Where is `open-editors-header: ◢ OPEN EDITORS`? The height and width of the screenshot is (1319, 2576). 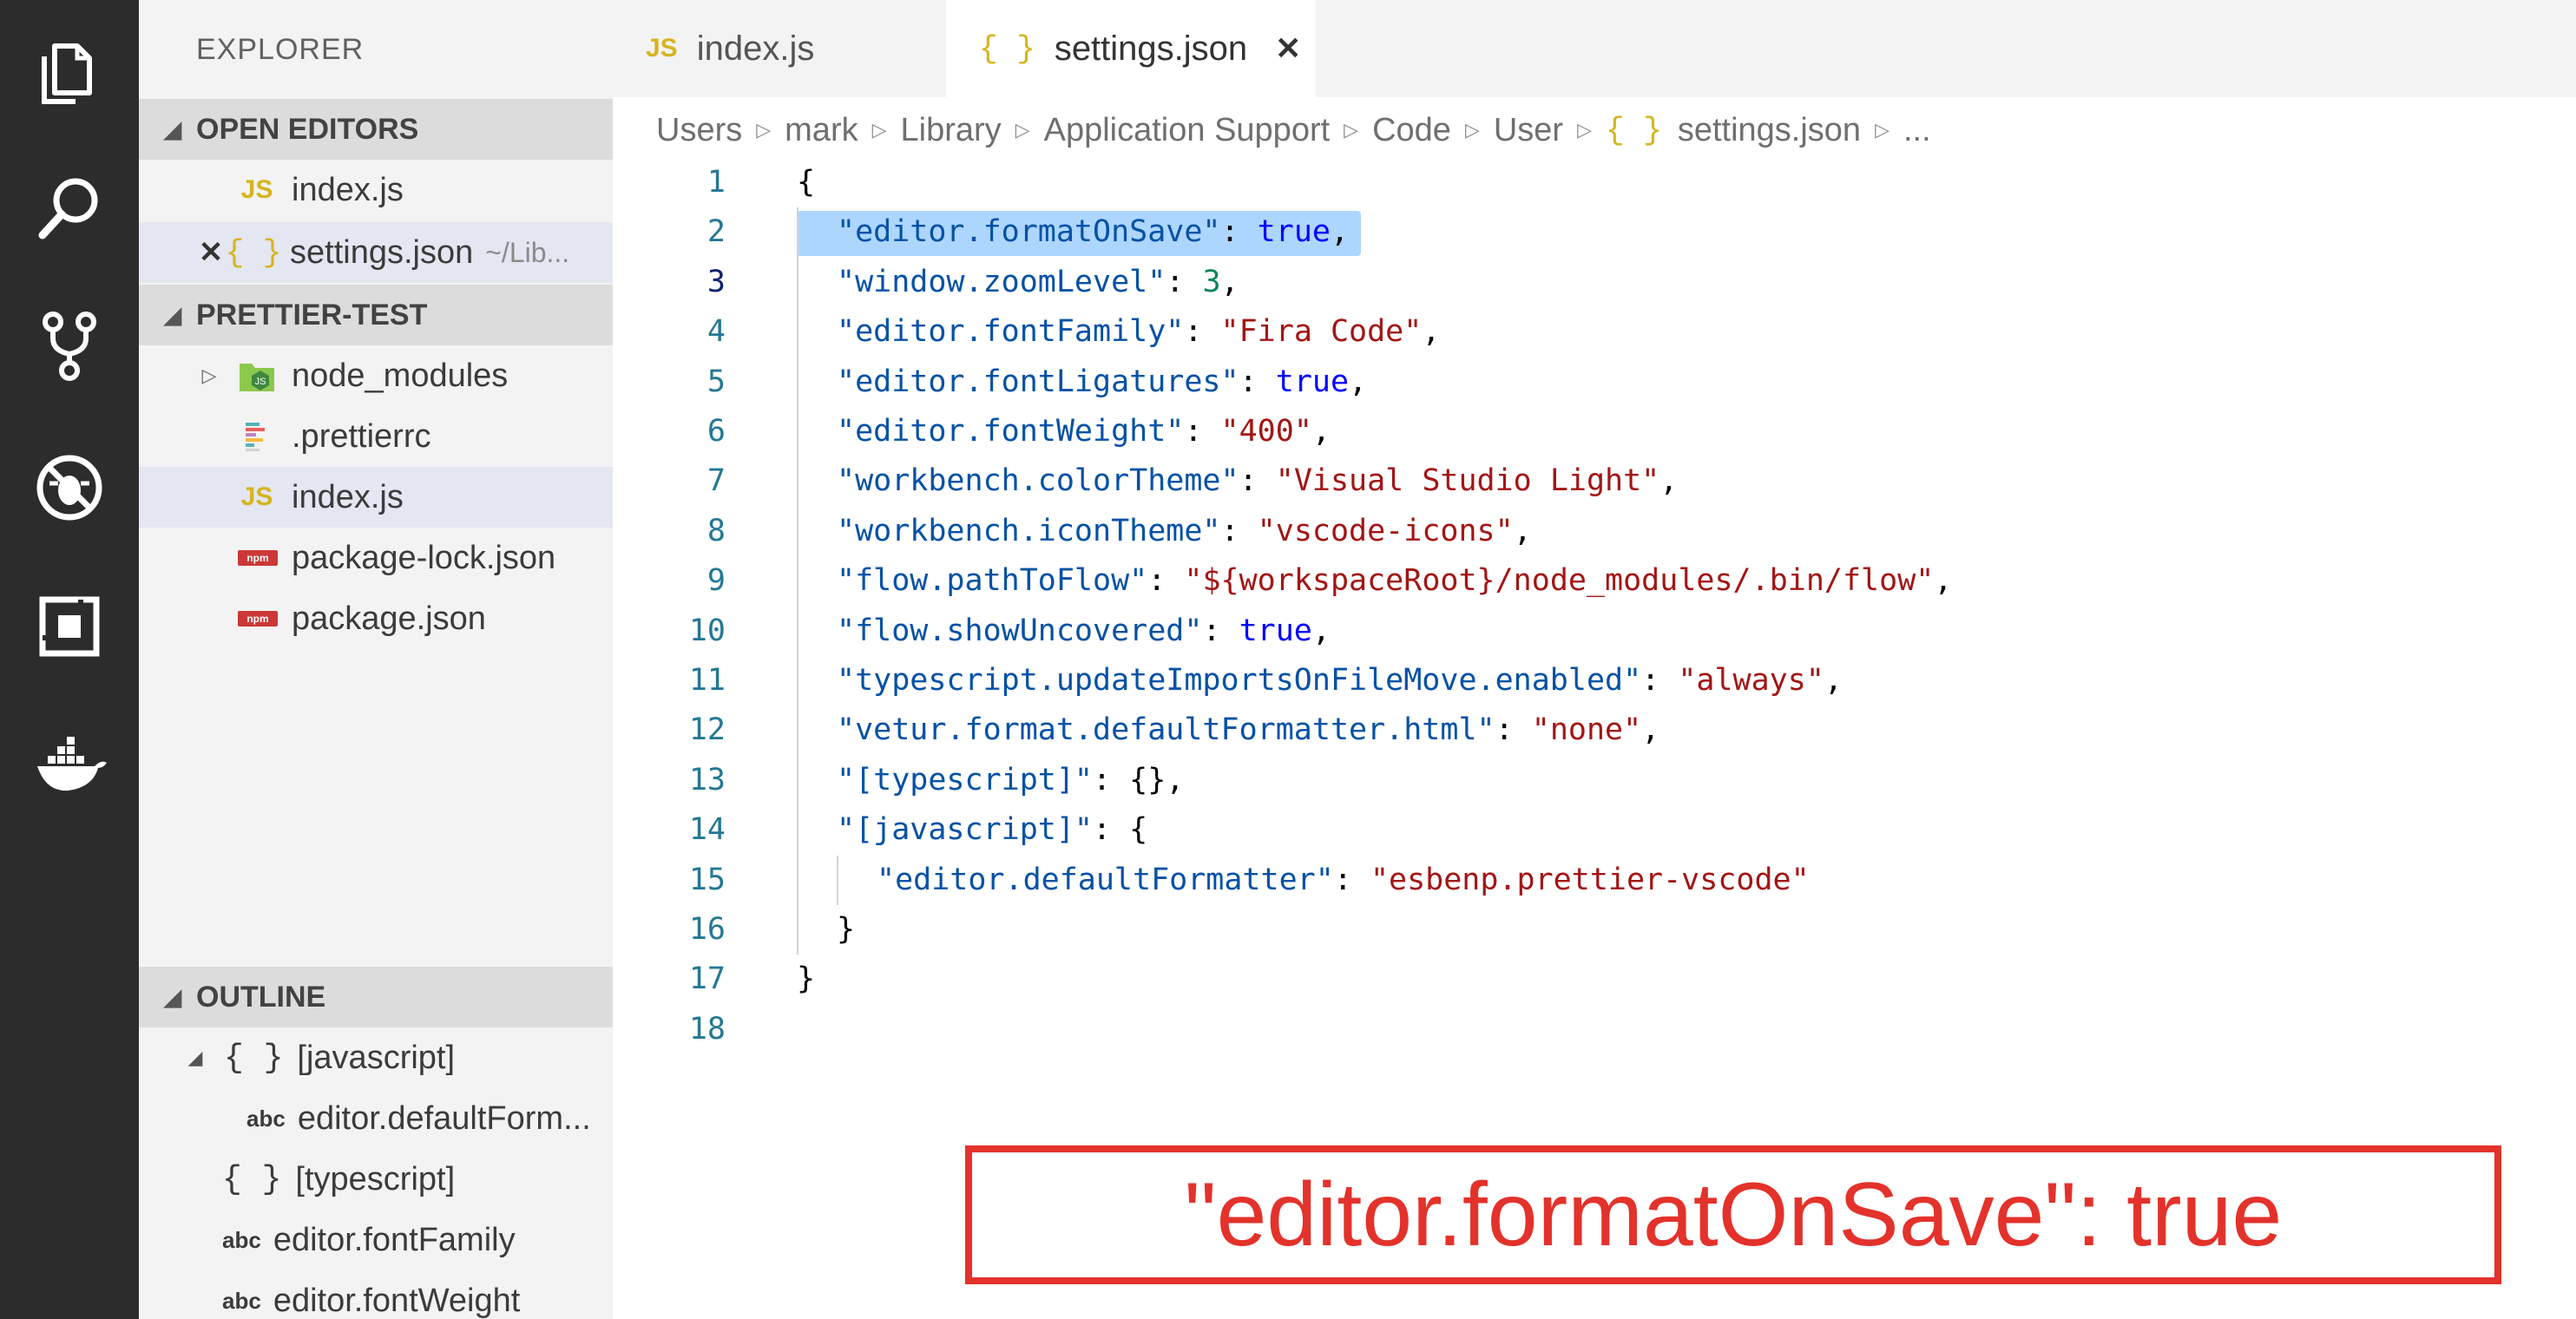 open-editors-header: ◢ OPEN EDITORS is located at coordinates (376, 129).